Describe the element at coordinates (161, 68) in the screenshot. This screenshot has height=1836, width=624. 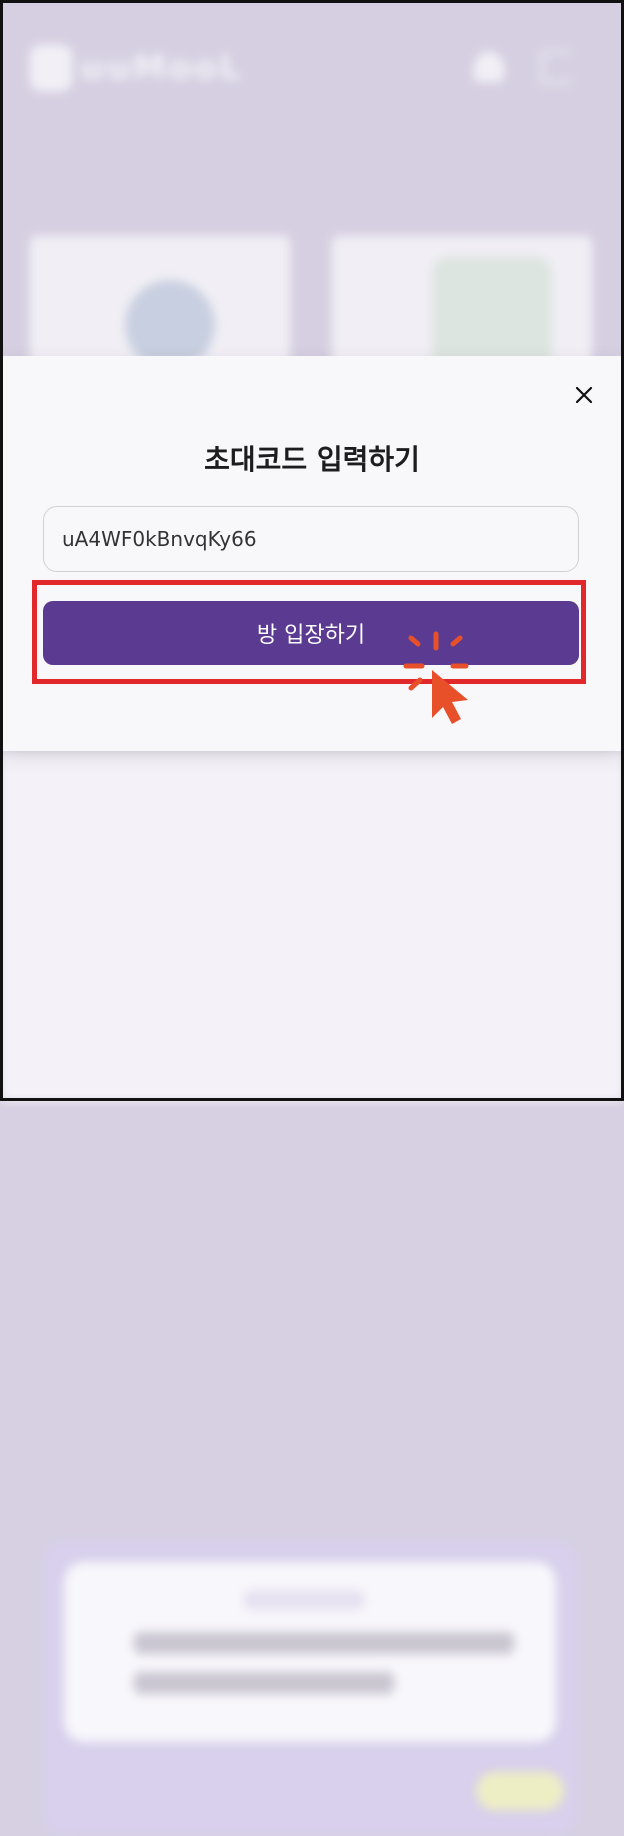
I see `logo-text: uuMooL` at that location.